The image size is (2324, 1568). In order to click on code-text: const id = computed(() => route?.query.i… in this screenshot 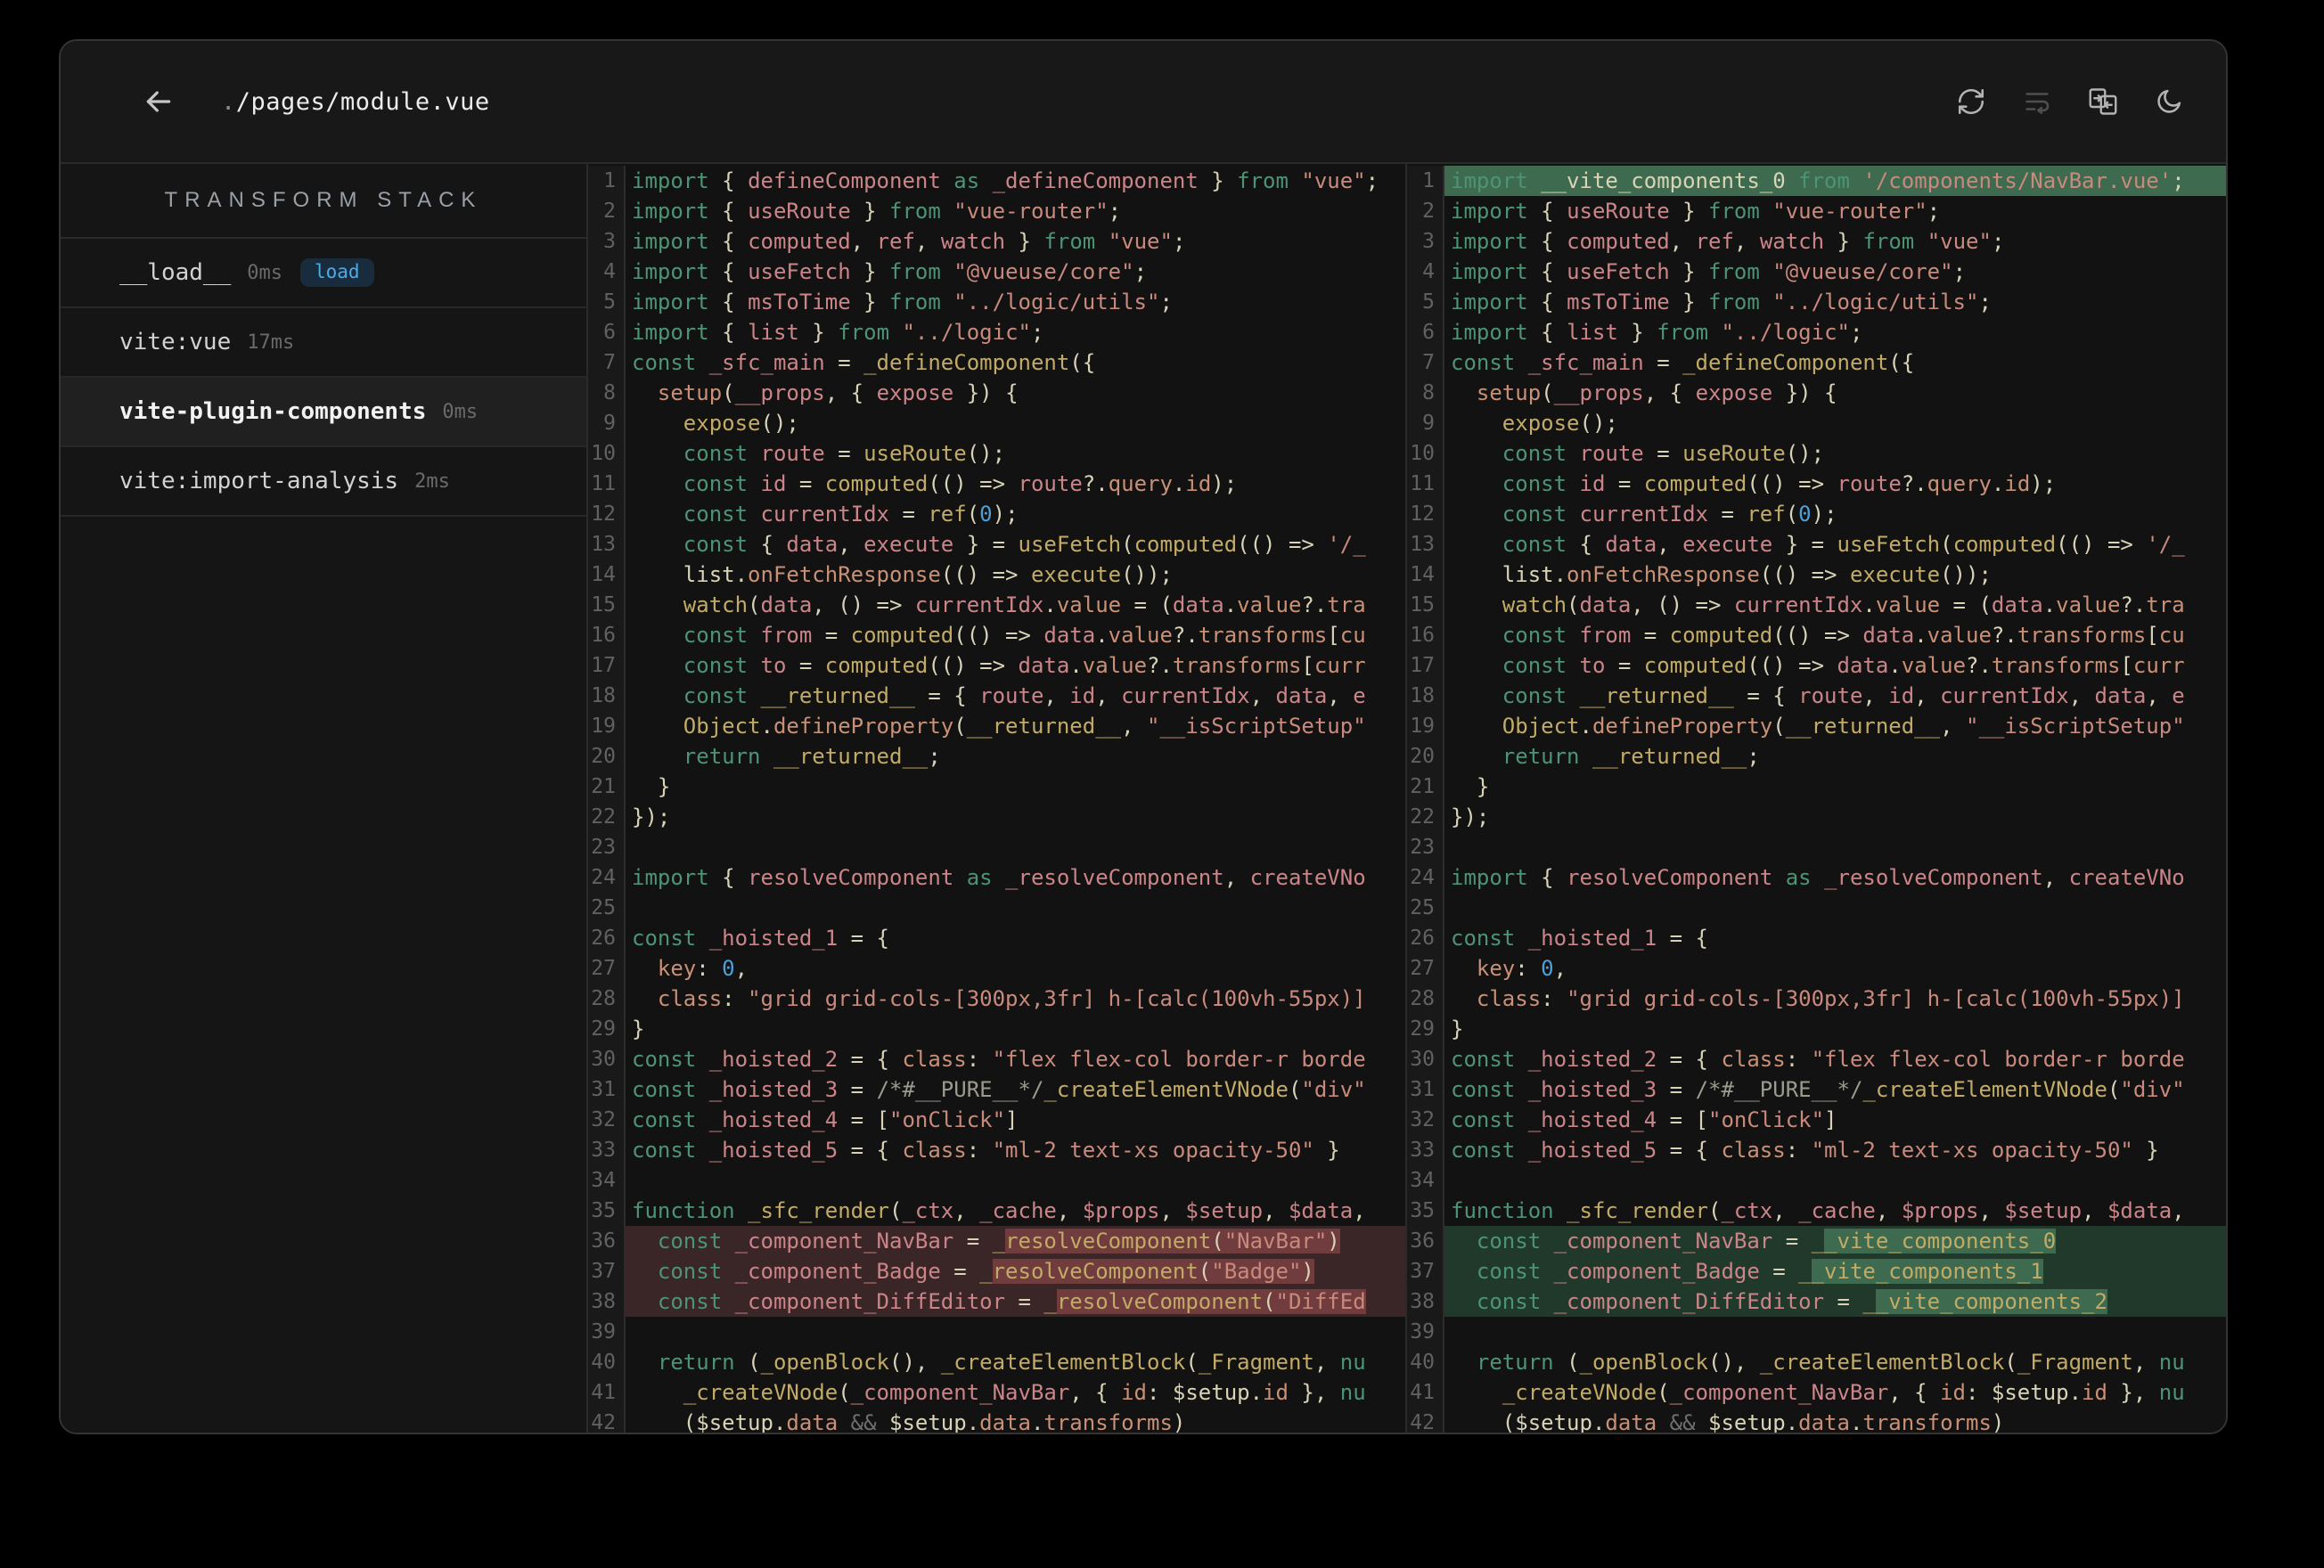, I will do `click(1779, 483)`.